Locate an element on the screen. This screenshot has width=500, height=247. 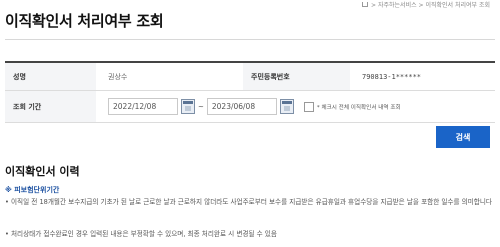
search-row-identity: 성명 권상수 주민등록번호 790813-1****** is located at coordinates (250, 77).